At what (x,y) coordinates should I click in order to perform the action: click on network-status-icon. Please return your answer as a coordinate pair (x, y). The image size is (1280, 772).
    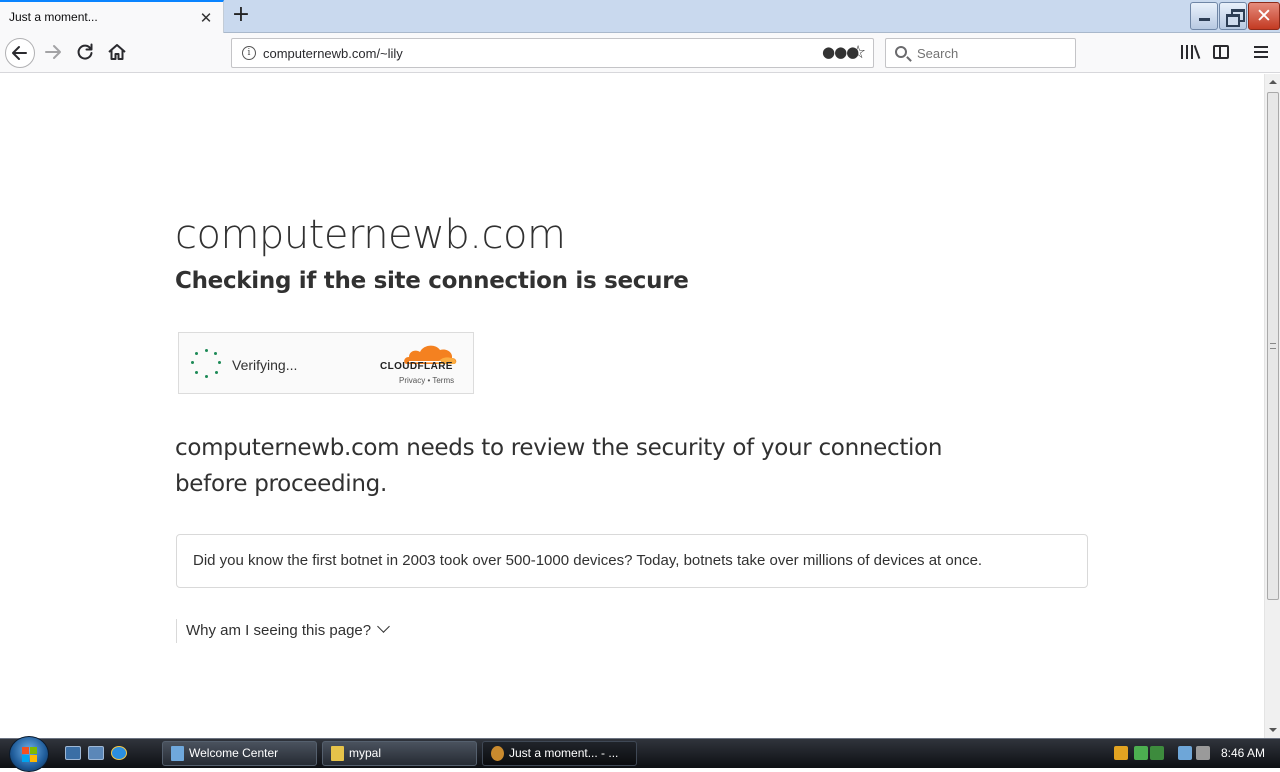
    Looking at the image, I should click on (1157, 753).